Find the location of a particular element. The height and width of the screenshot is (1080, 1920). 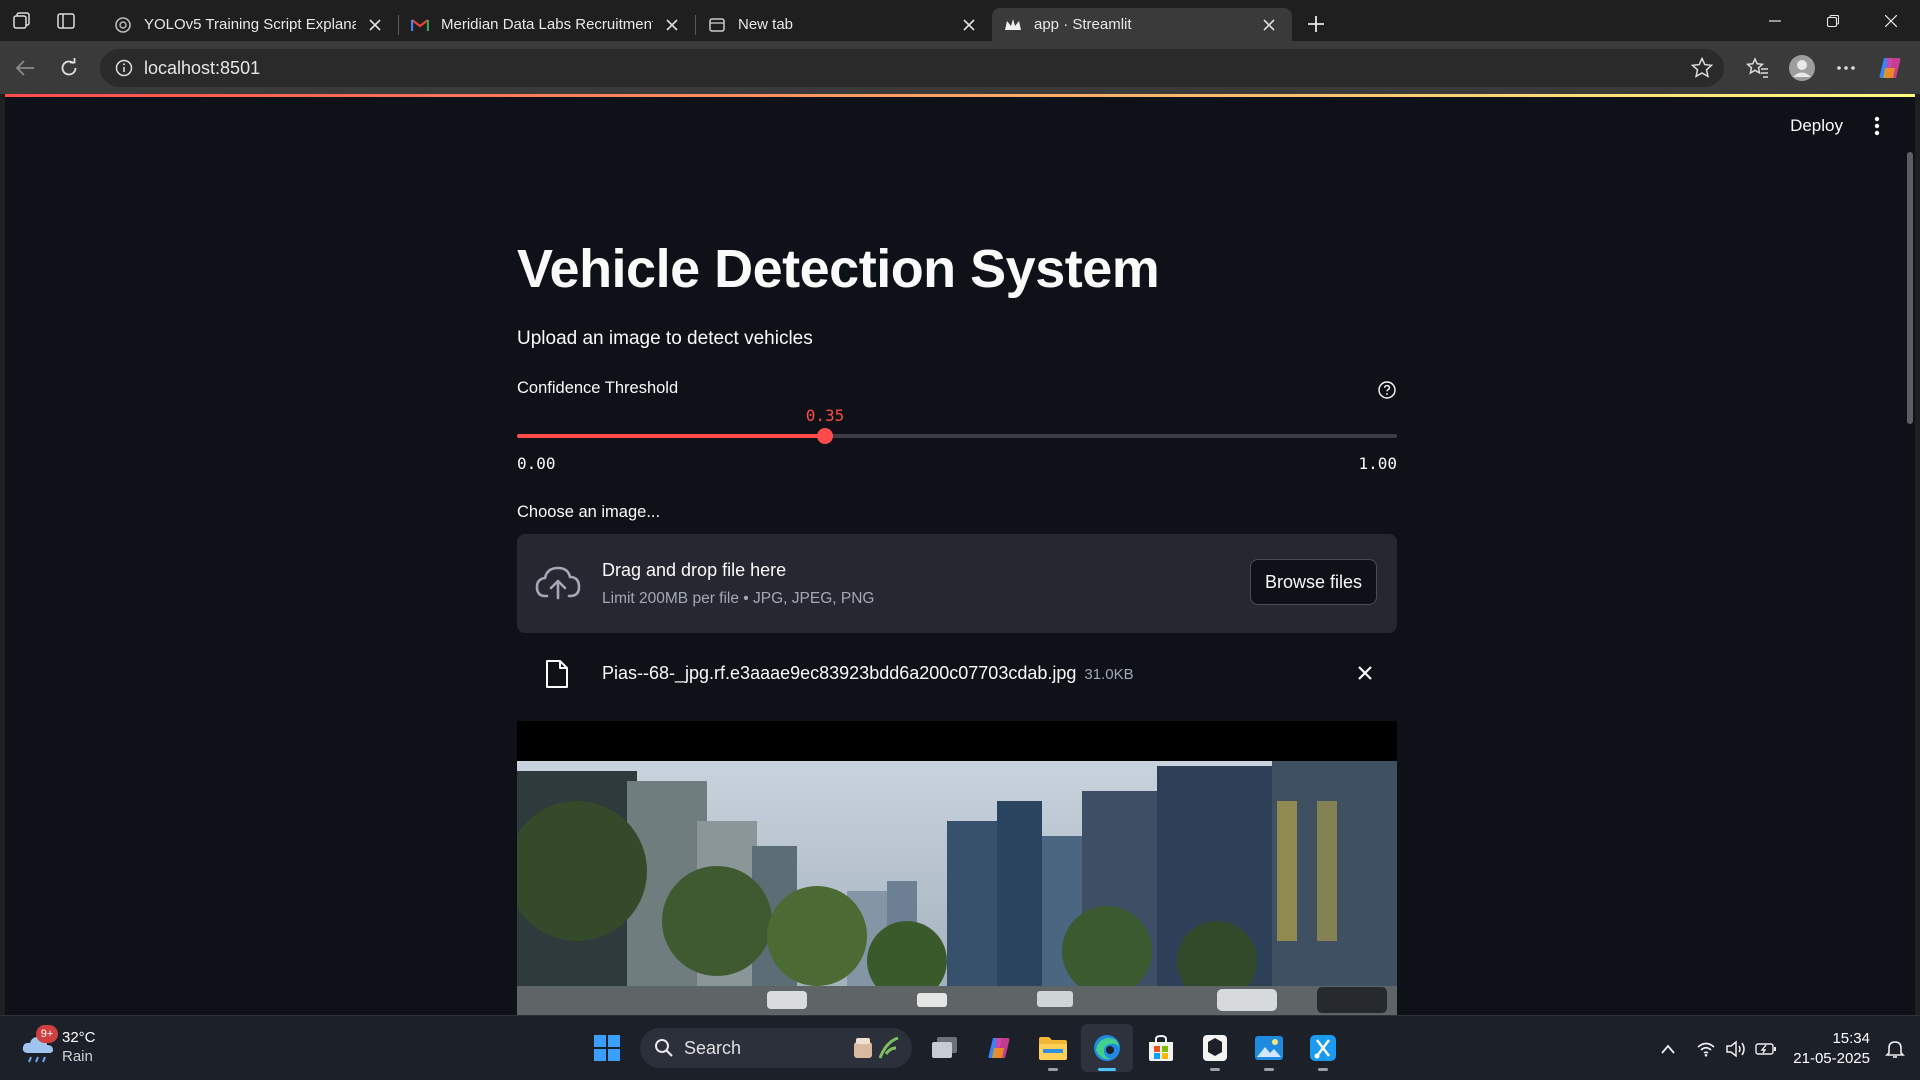

main-menu-icon is located at coordinates (1877, 126).